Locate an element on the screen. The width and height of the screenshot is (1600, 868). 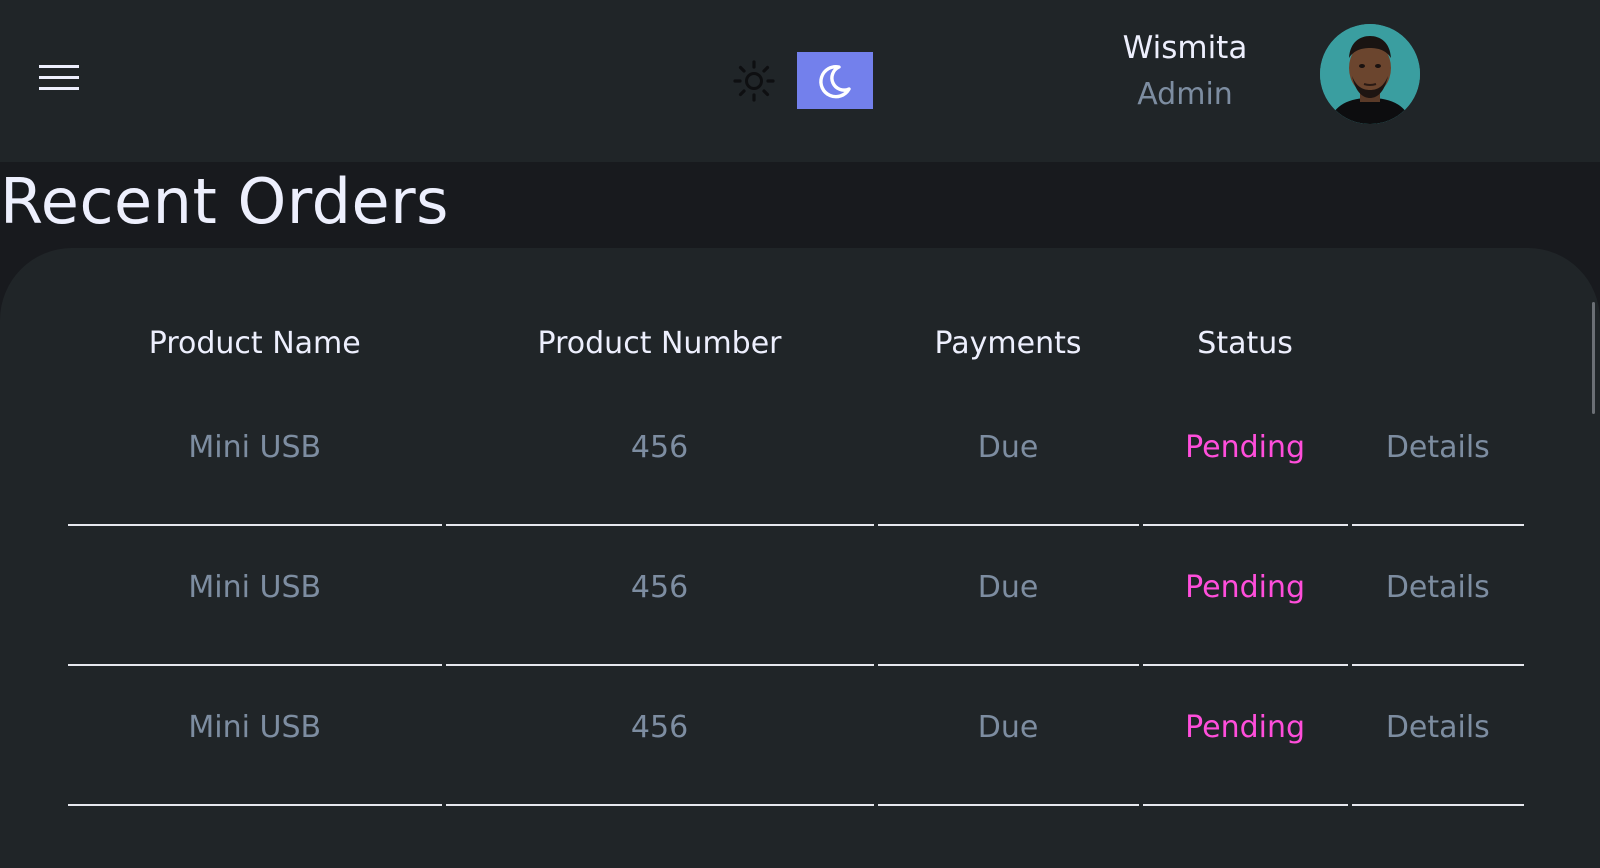
column-header-status: Status is located at coordinates (1245, 343).